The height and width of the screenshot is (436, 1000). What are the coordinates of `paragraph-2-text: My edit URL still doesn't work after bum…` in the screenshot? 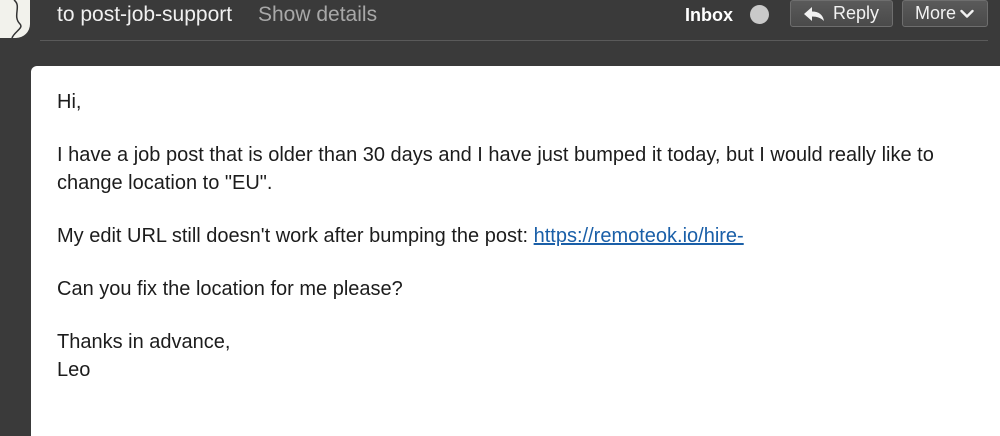 It's located at (295, 236).